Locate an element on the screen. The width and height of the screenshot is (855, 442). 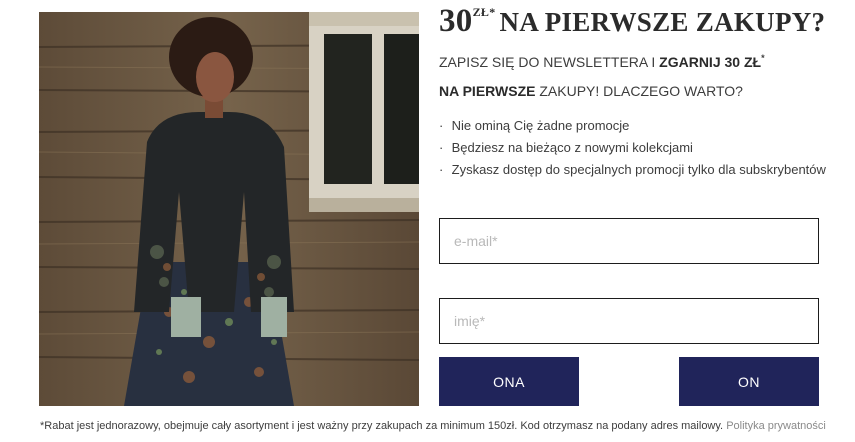
headline: 30ZŁ* NA PIERWSZE ZAKUPY? is located at coordinates (632, 21).